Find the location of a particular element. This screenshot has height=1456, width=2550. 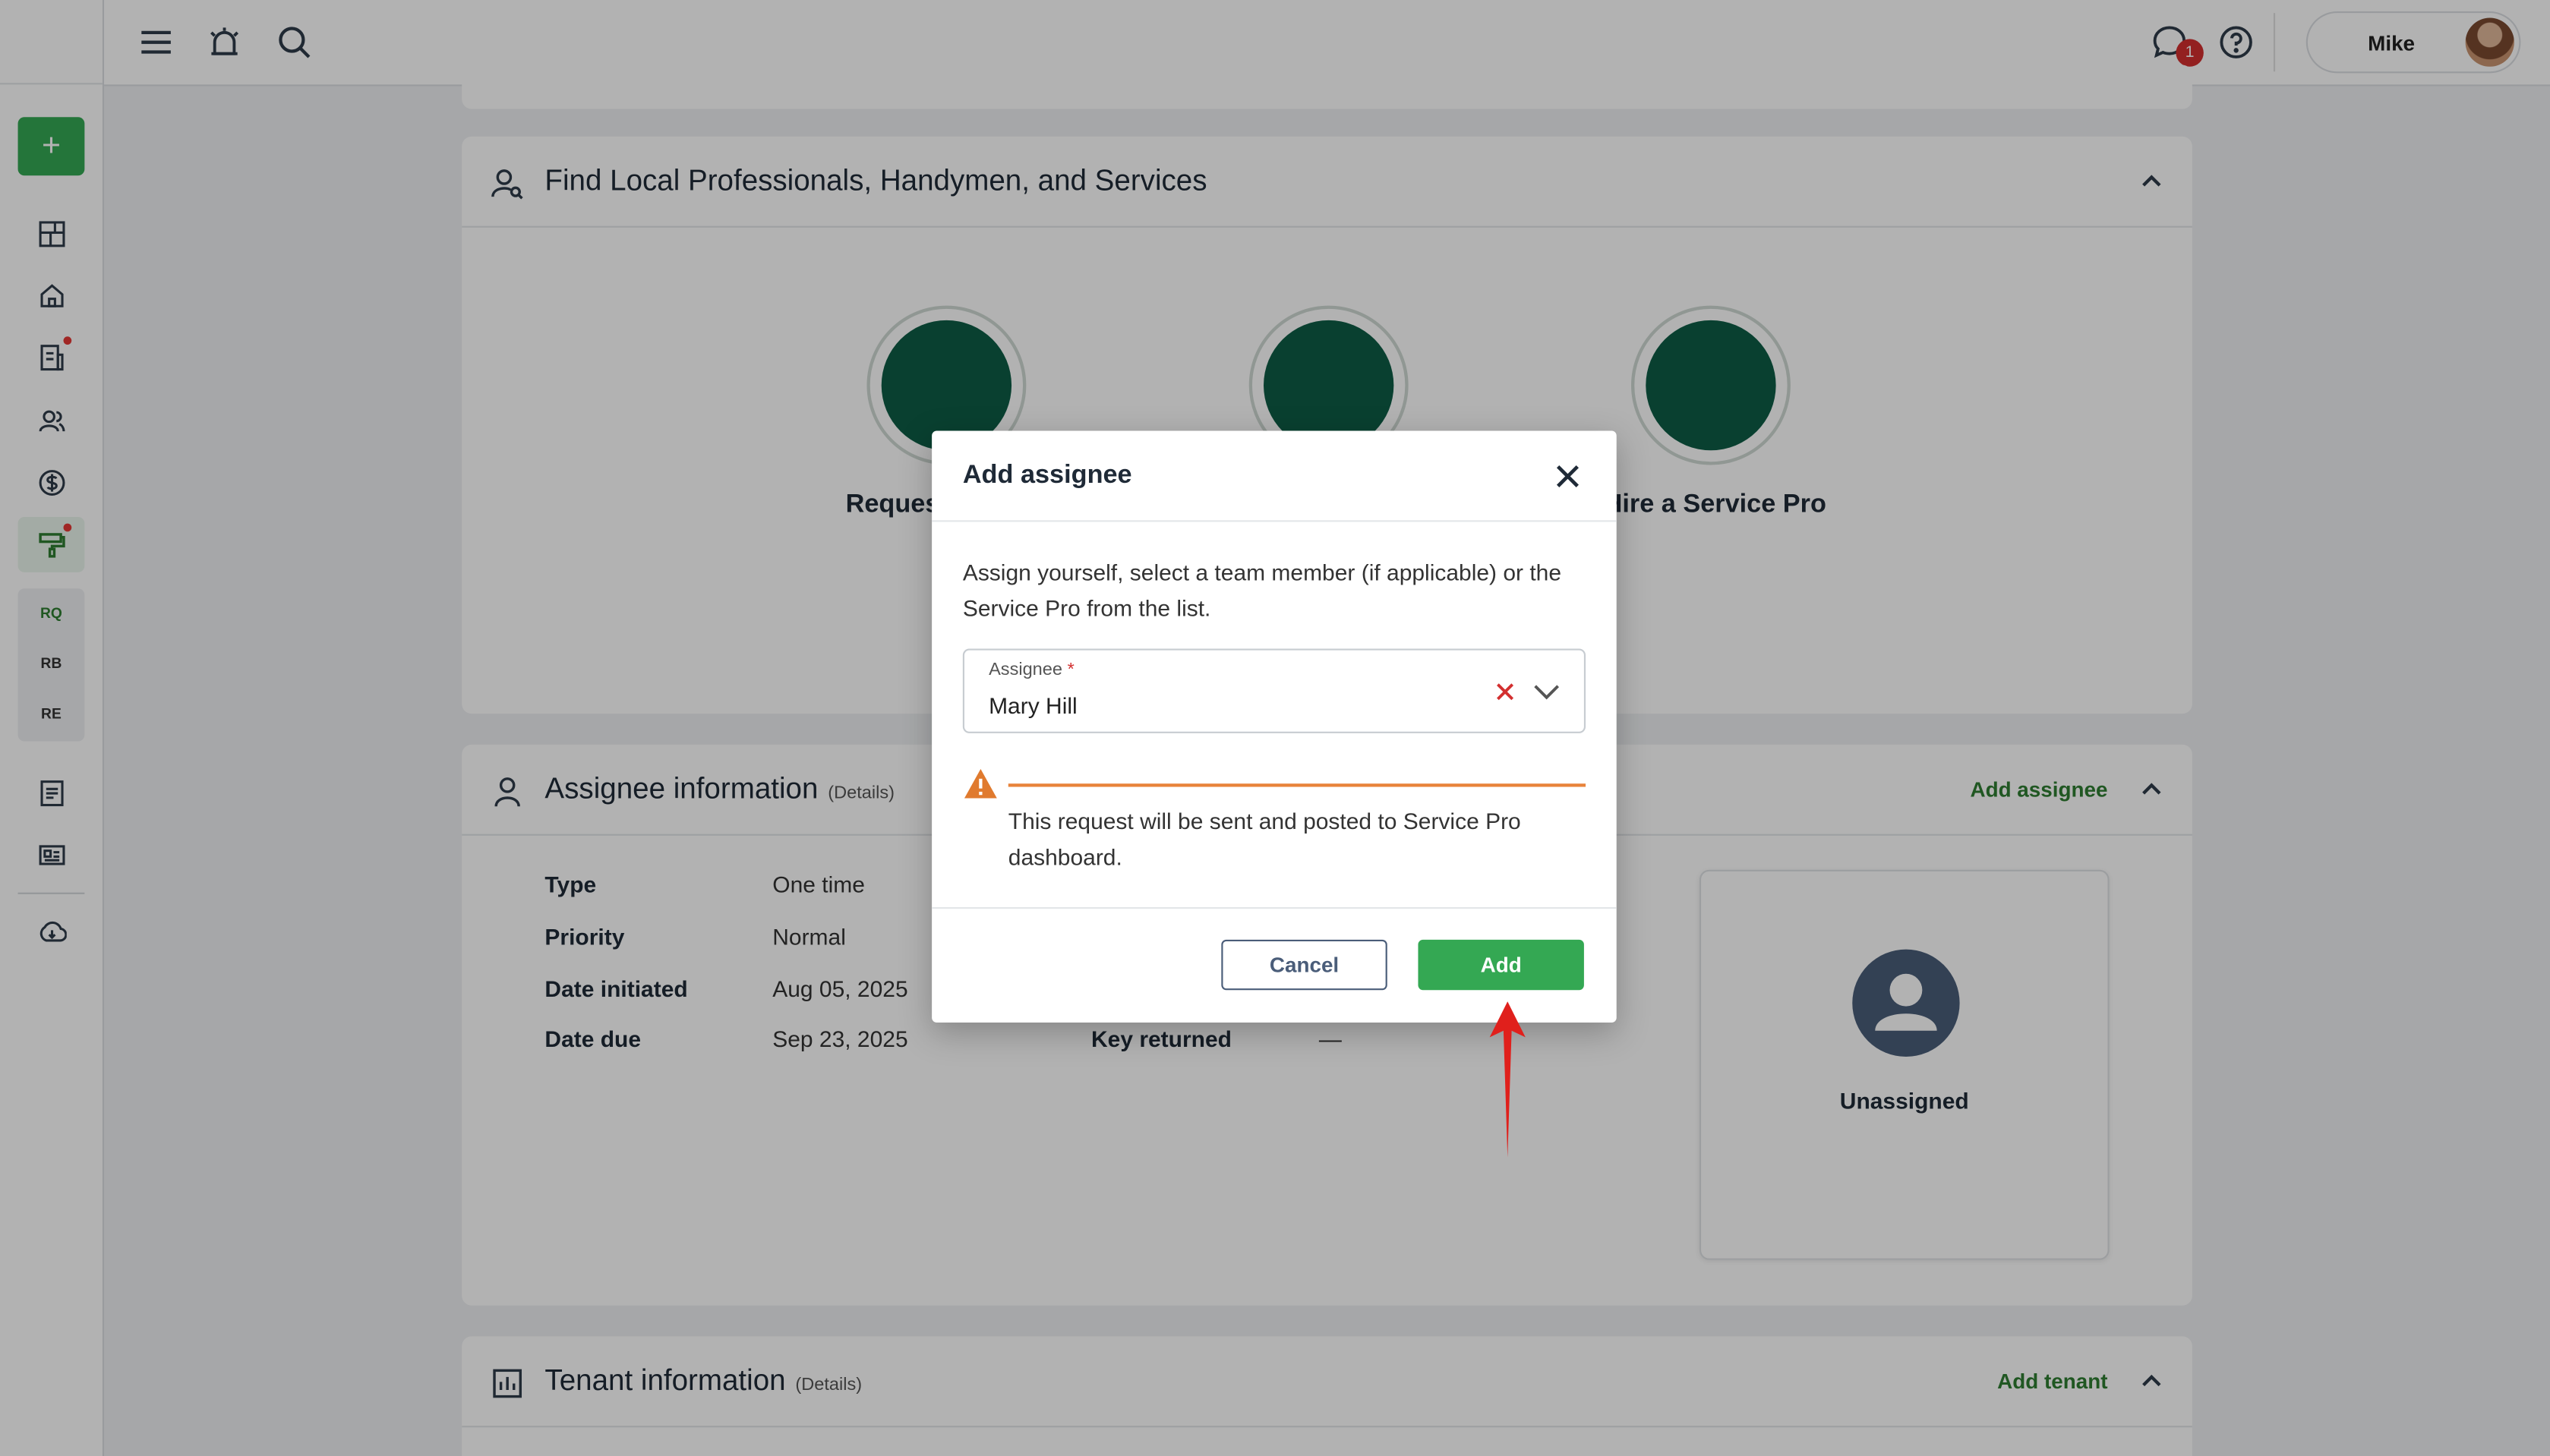

close-icon is located at coordinates (1567, 476).